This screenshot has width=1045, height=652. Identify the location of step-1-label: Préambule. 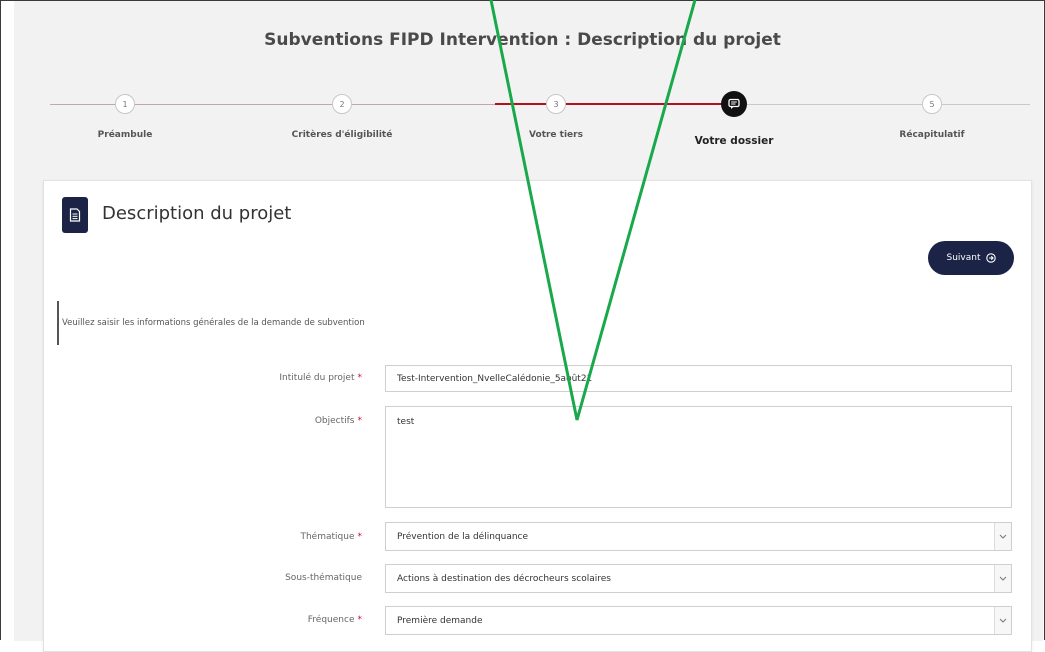
(125, 135).